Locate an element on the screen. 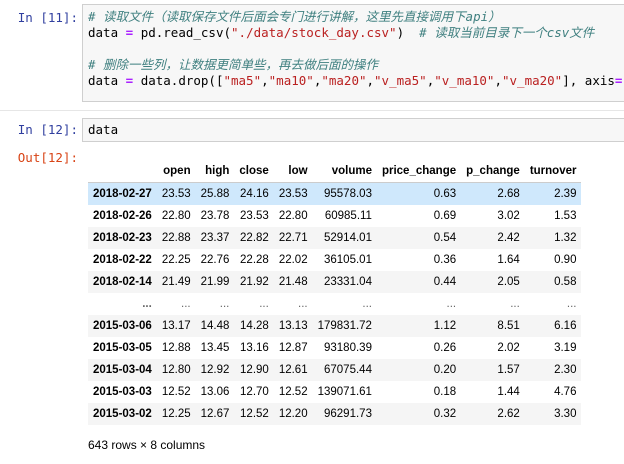 This screenshot has height=464, width=624. table-cell: 12.90 is located at coordinates (254, 370).